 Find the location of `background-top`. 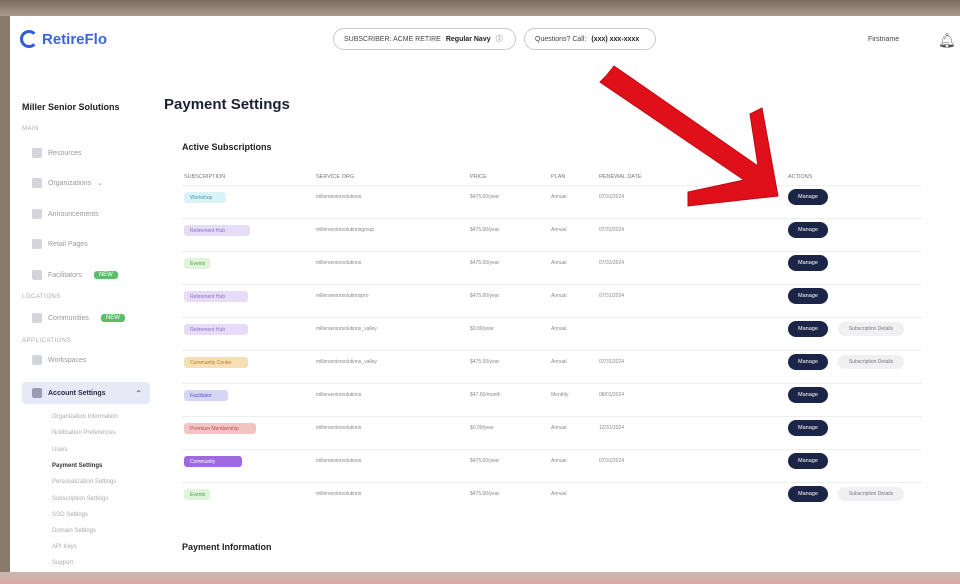

background-top is located at coordinates (480, 8).